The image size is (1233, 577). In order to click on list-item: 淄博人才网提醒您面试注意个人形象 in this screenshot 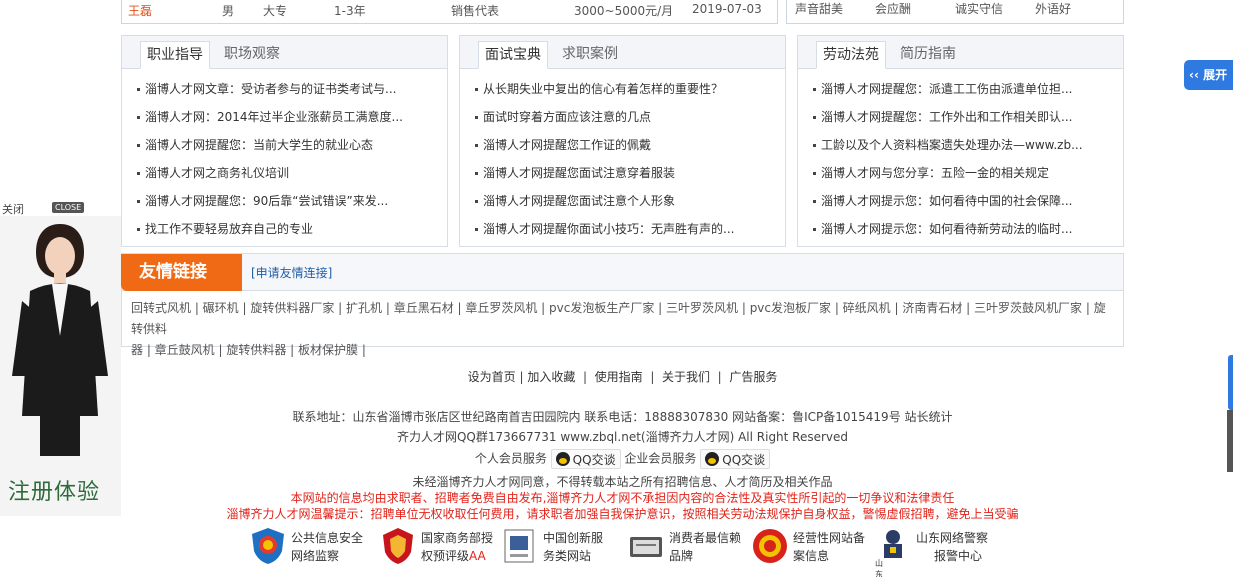, I will do `click(624, 201)`.